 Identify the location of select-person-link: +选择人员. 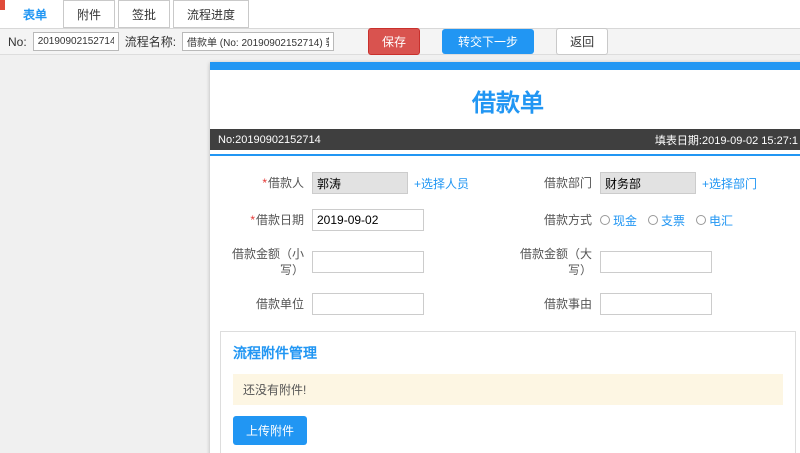
(441, 183).